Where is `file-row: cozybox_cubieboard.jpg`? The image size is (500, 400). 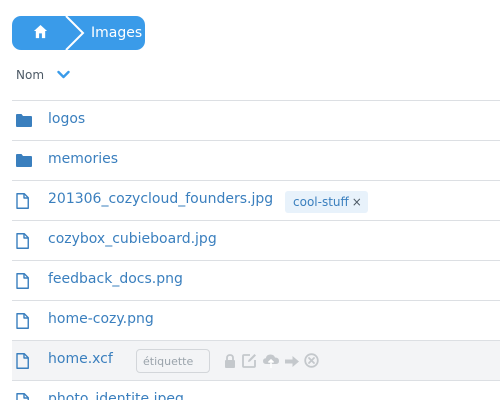 file-row: cozybox_cubieboard.jpg is located at coordinates (256, 240).